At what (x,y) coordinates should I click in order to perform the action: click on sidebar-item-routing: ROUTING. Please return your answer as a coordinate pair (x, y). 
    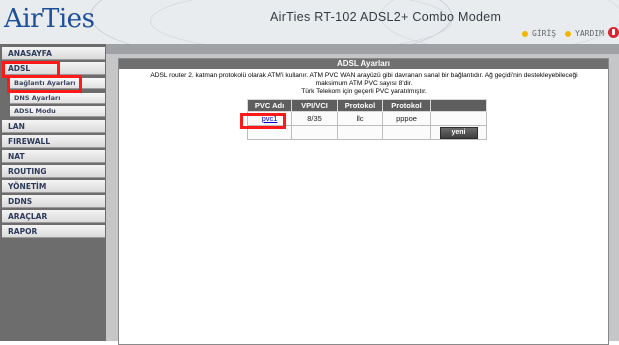
    Looking at the image, I should click on (53, 171).